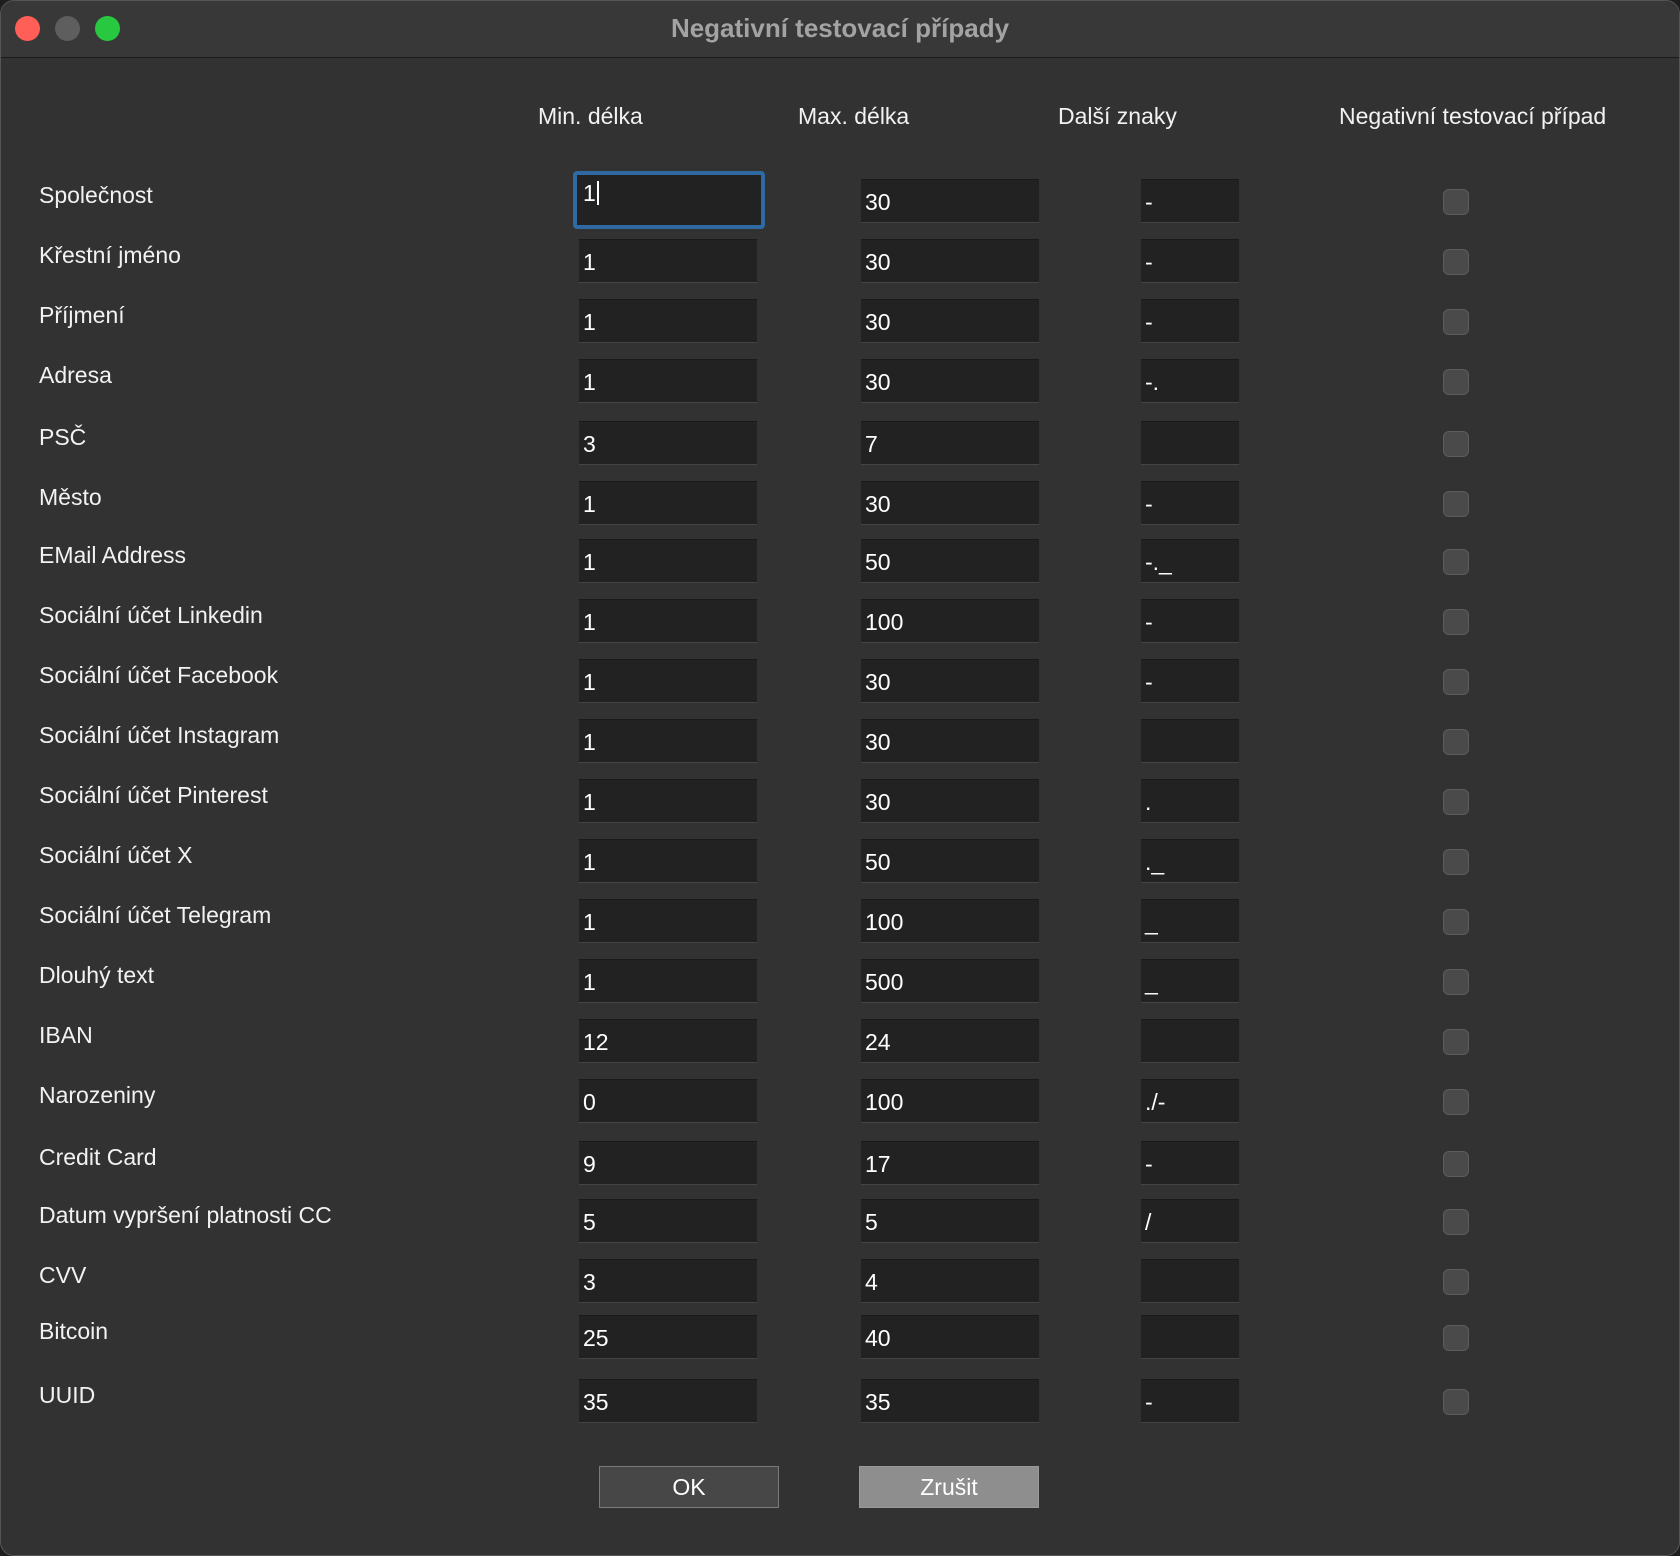 This screenshot has height=1556, width=1680. Describe the element at coordinates (1190, 1221) in the screenshot. I see `extra-chars-input: /` at that location.